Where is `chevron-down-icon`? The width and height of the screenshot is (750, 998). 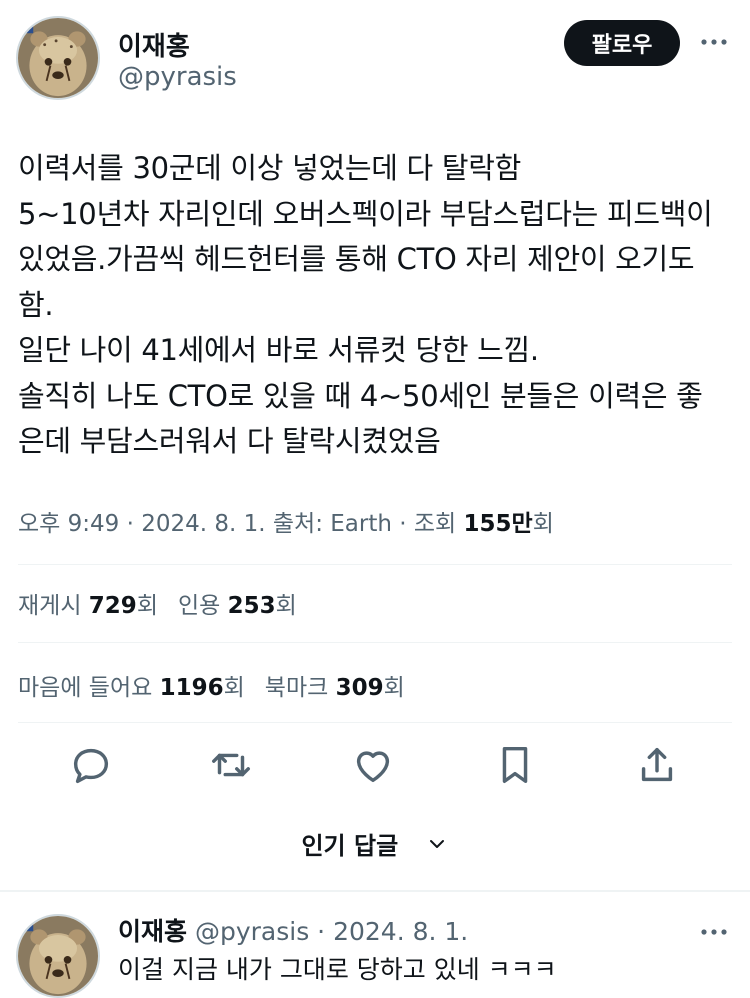
chevron-down-icon is located at coordinates (437, 847).